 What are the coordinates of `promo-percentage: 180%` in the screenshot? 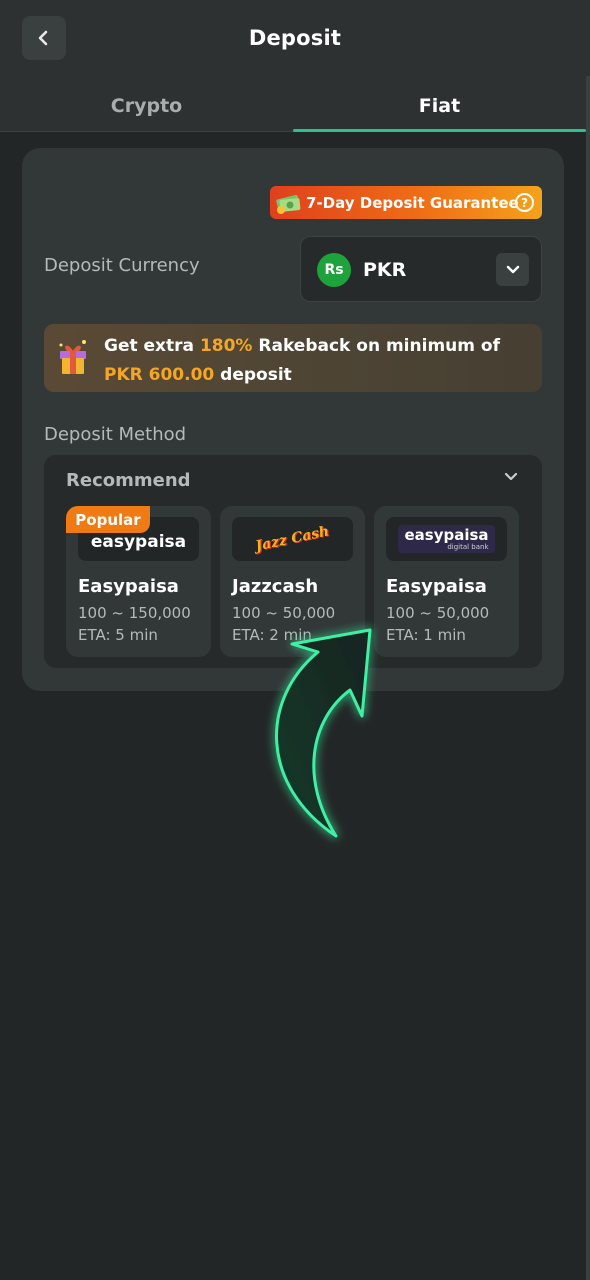 It's located at (226, 346).